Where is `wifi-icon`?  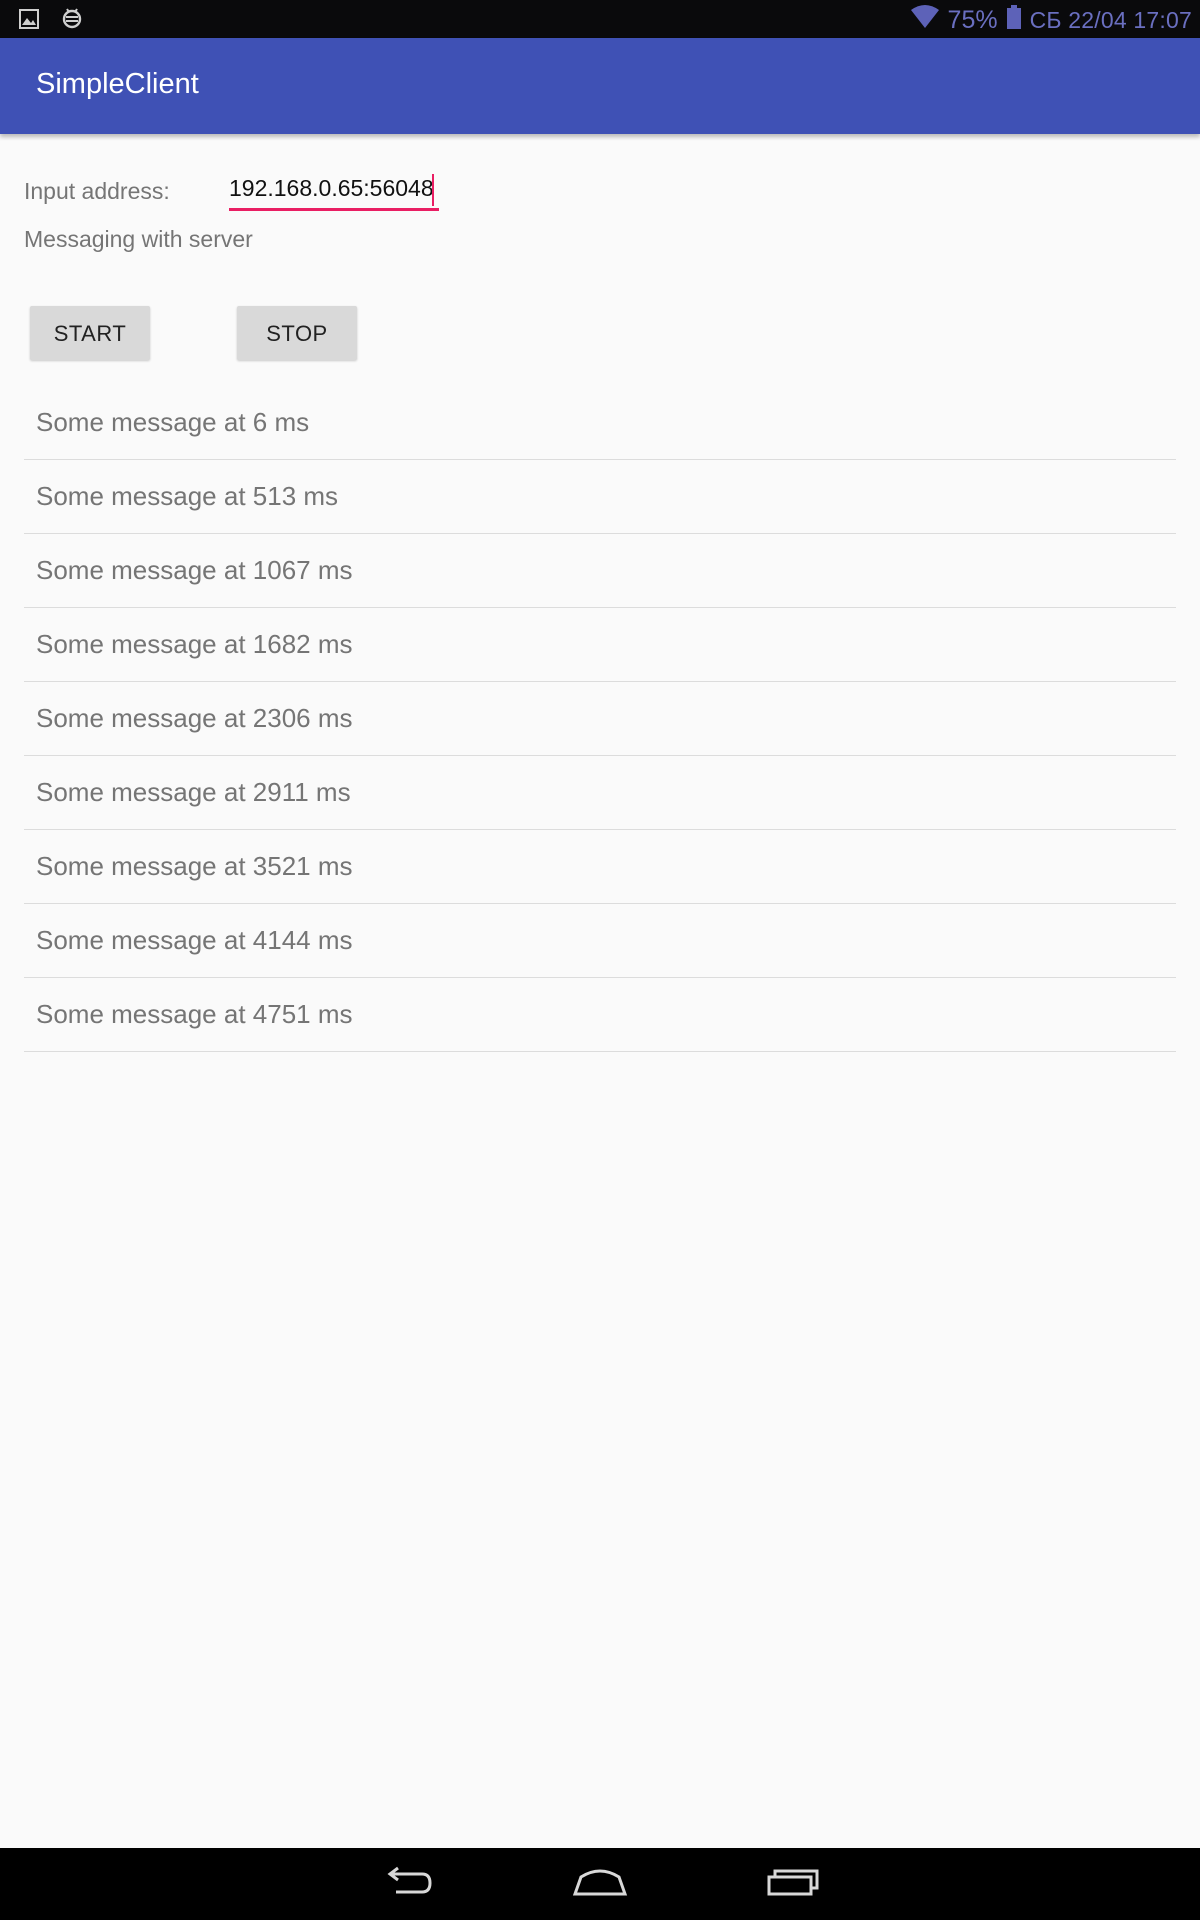 wifi-icon is located at coordinates (925, 20).